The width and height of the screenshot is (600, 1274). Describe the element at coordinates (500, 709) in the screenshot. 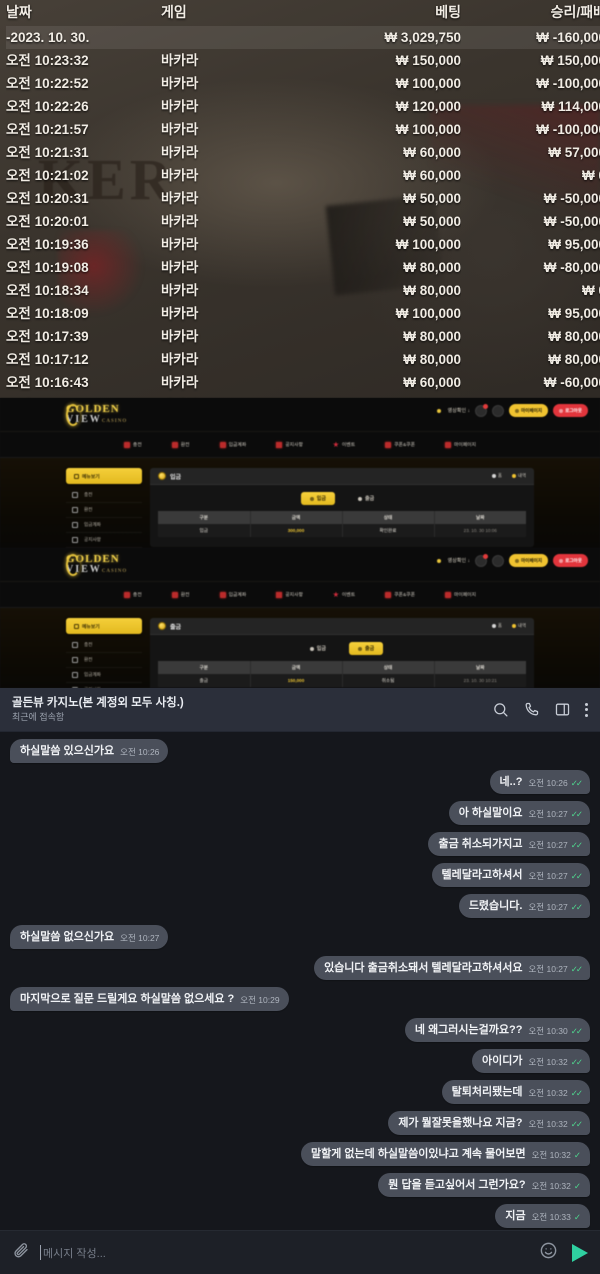

I see `search-icon` at that location.